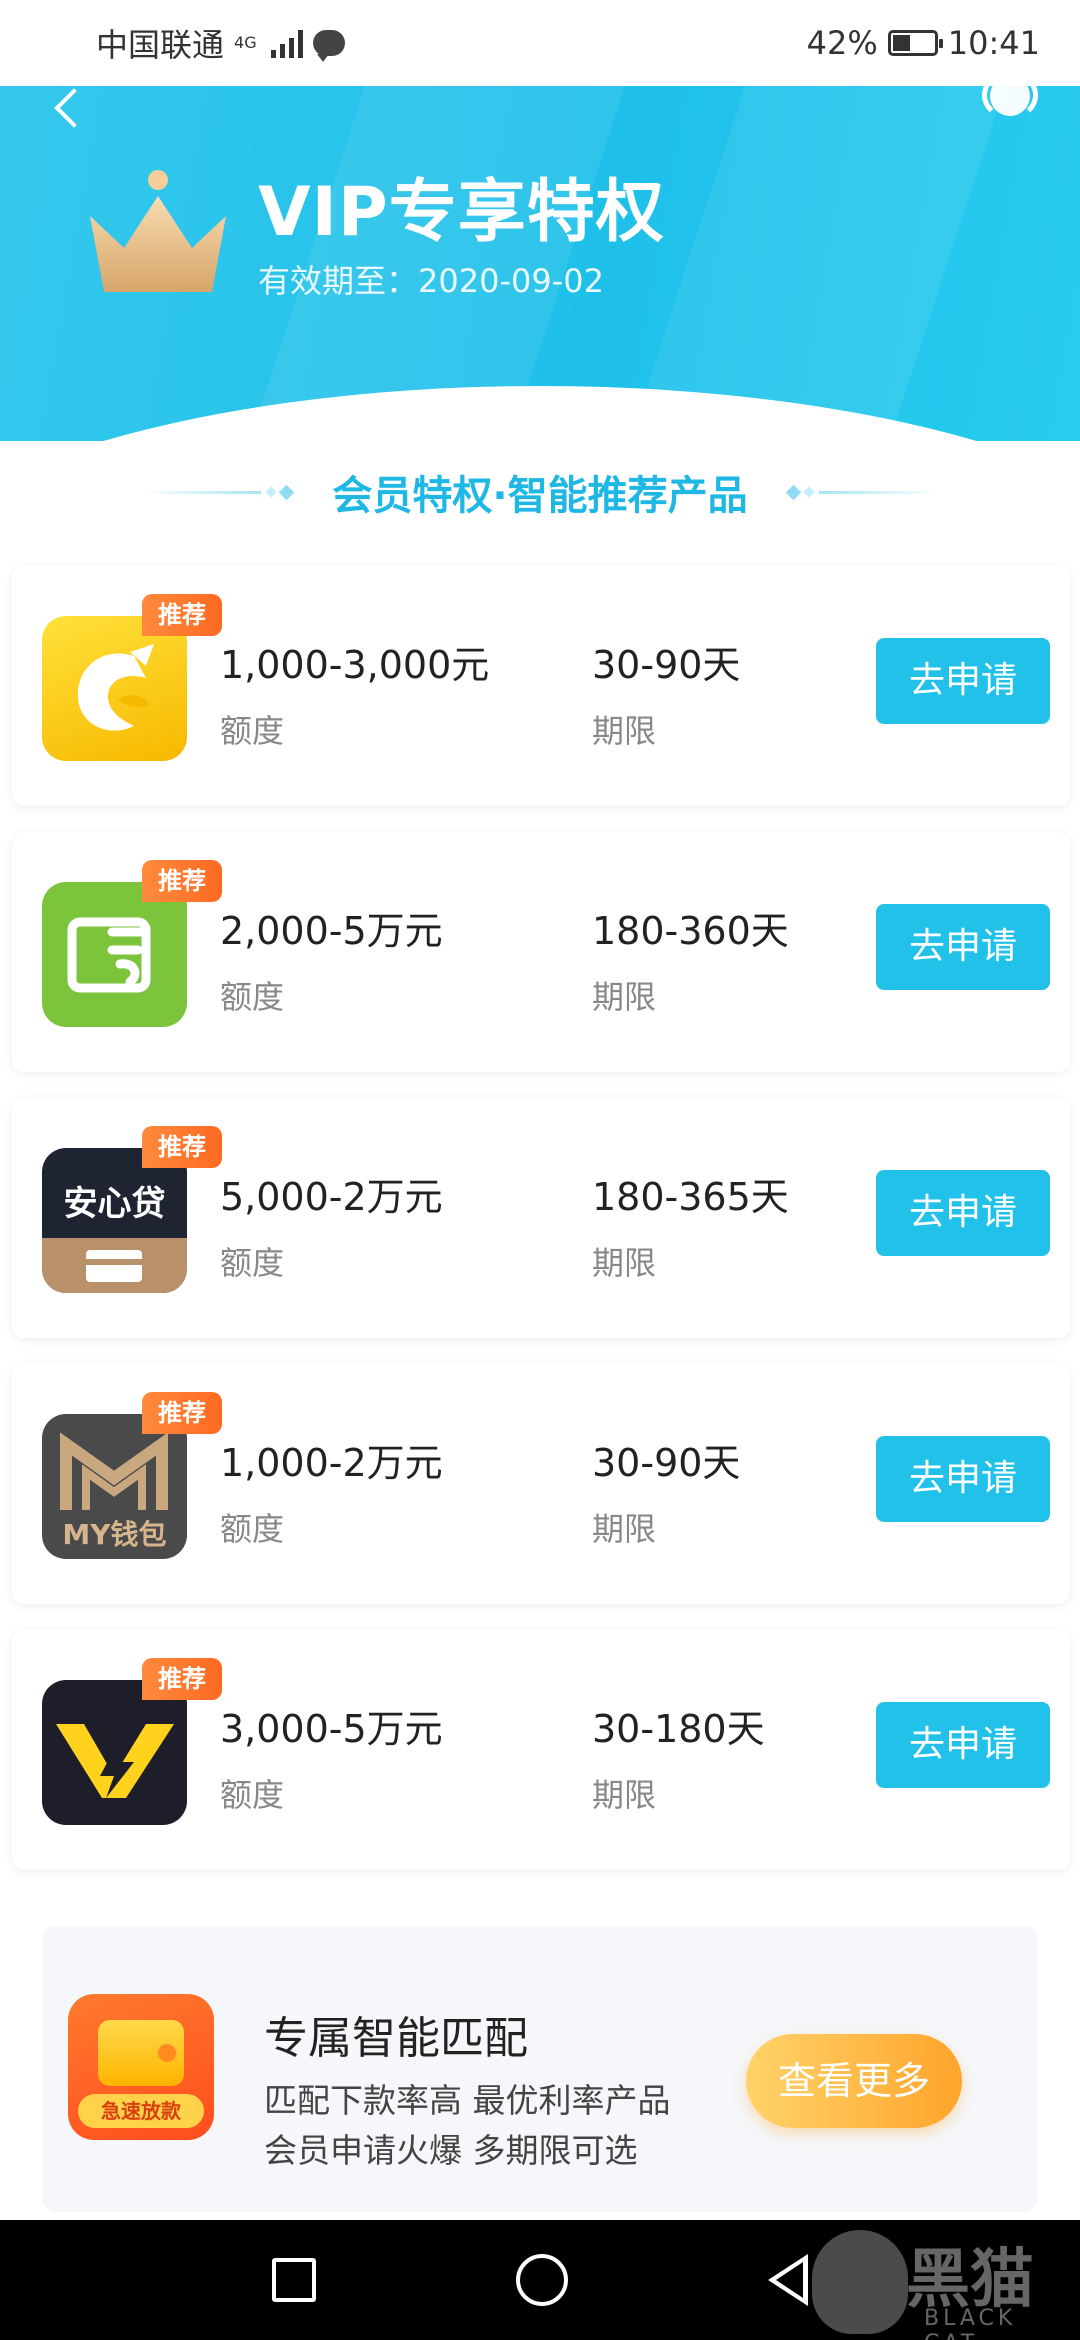 This screenshot has height=2340, width=1080. What do you see at coordinates (860, 2282) in the screenshot?
I see `black-cat-logo-icon` at bounding box center [860, 2282].